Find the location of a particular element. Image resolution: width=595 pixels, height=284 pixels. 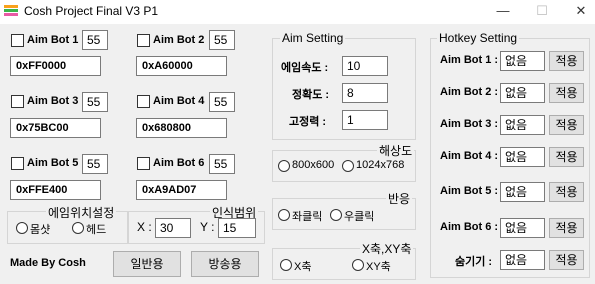

radio-right-click-label: 우클릭 is located at coordinates (359, 217).